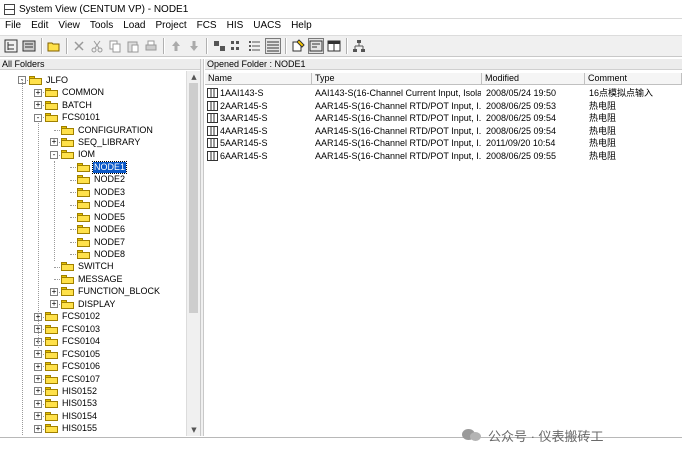  I want to click on menu-tools: Tools, so click(101, 26).